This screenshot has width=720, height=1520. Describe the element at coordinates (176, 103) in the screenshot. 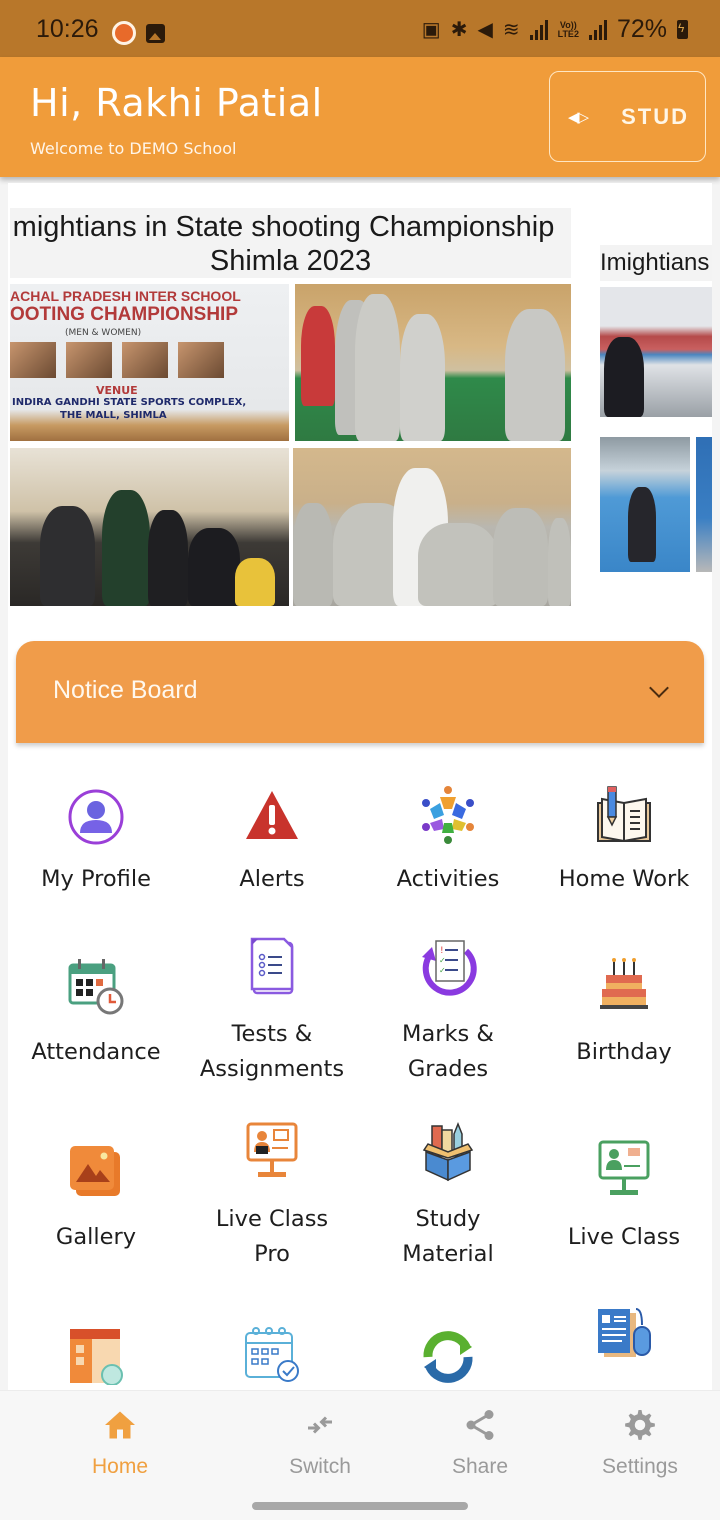

I see `greeting-title: Hi, Rakhi Patial` at that location.